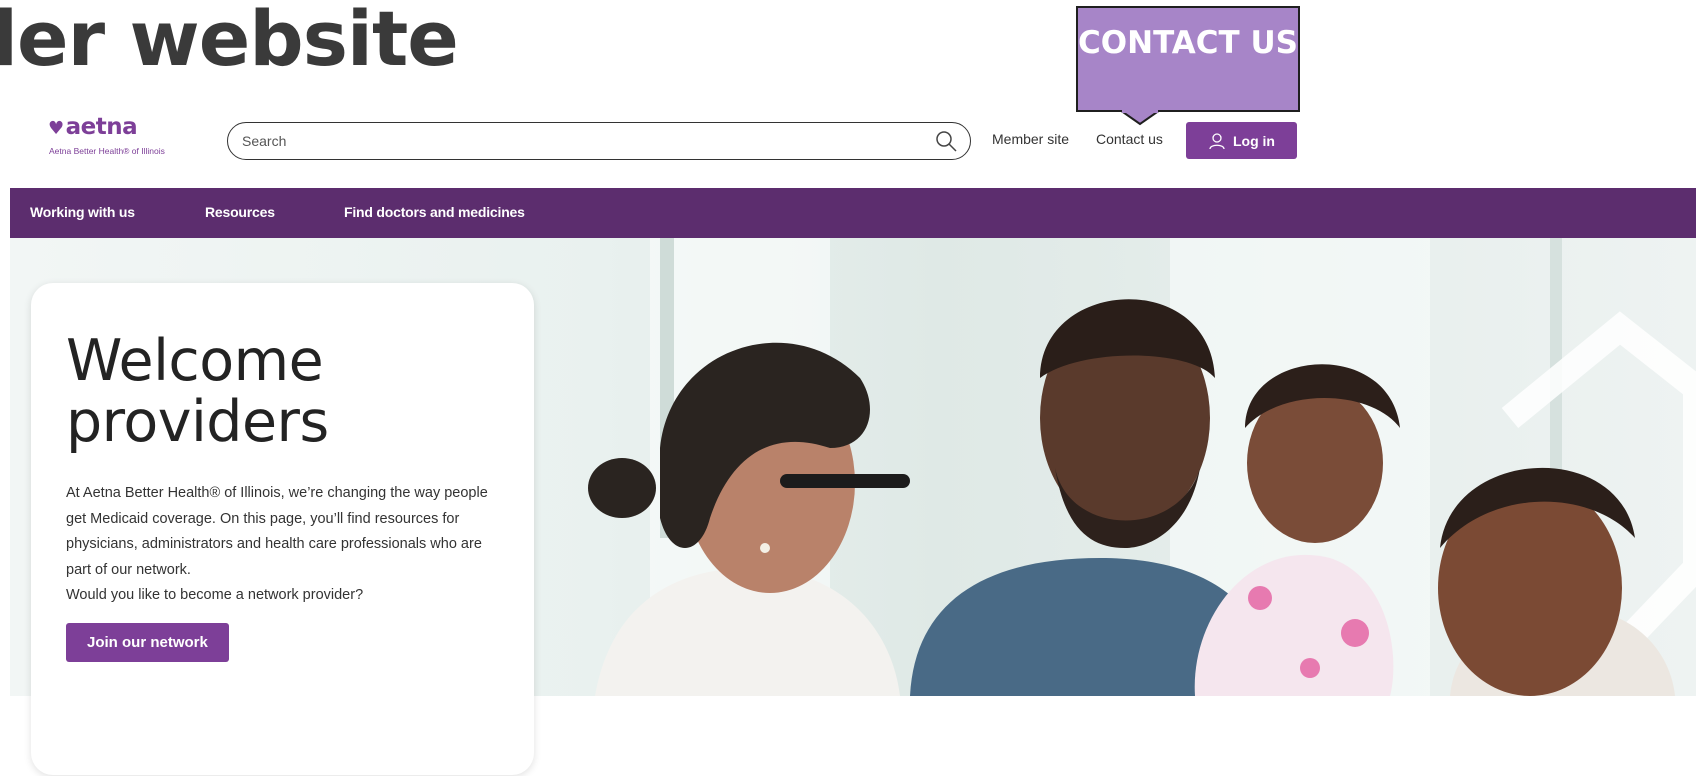 The width and height of the screenshot is (1696, 776). Describe the element at coordinates (56, 128) in the screenshot. I see `heart-icon: ♥` at that location.